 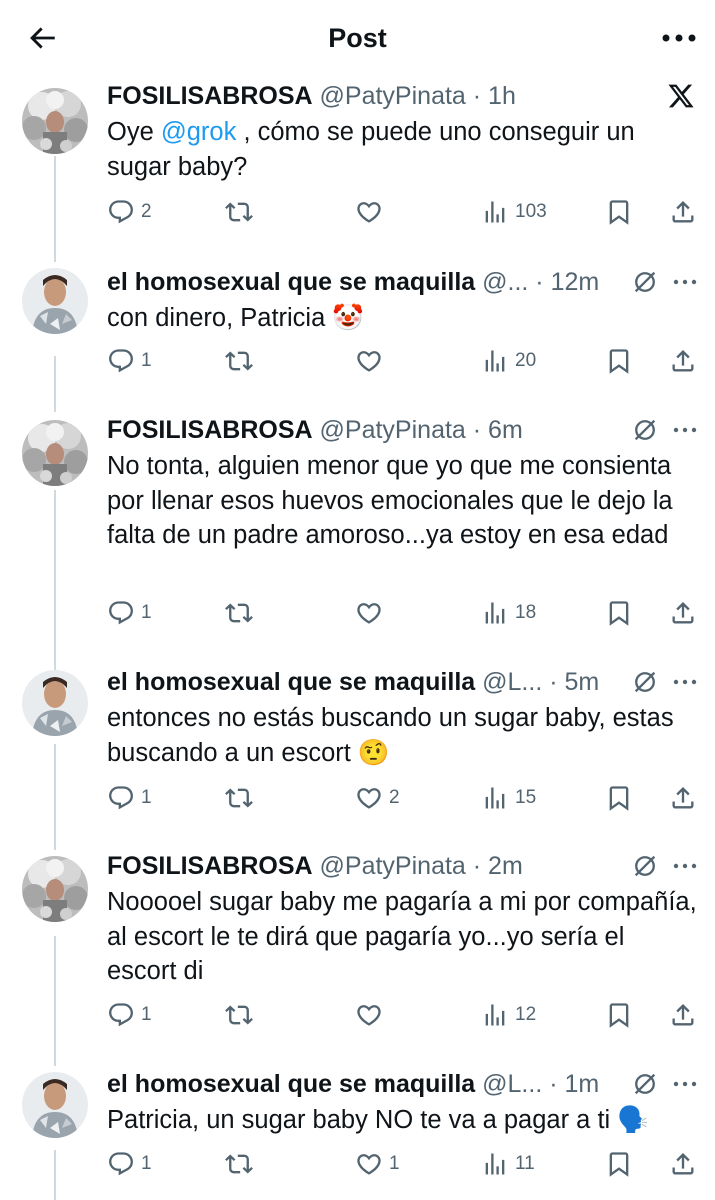 What do you see at coordinates (581, 1084) in the screenshot?
I see `timestamp: 1m` at bounding box center [581, 1084].